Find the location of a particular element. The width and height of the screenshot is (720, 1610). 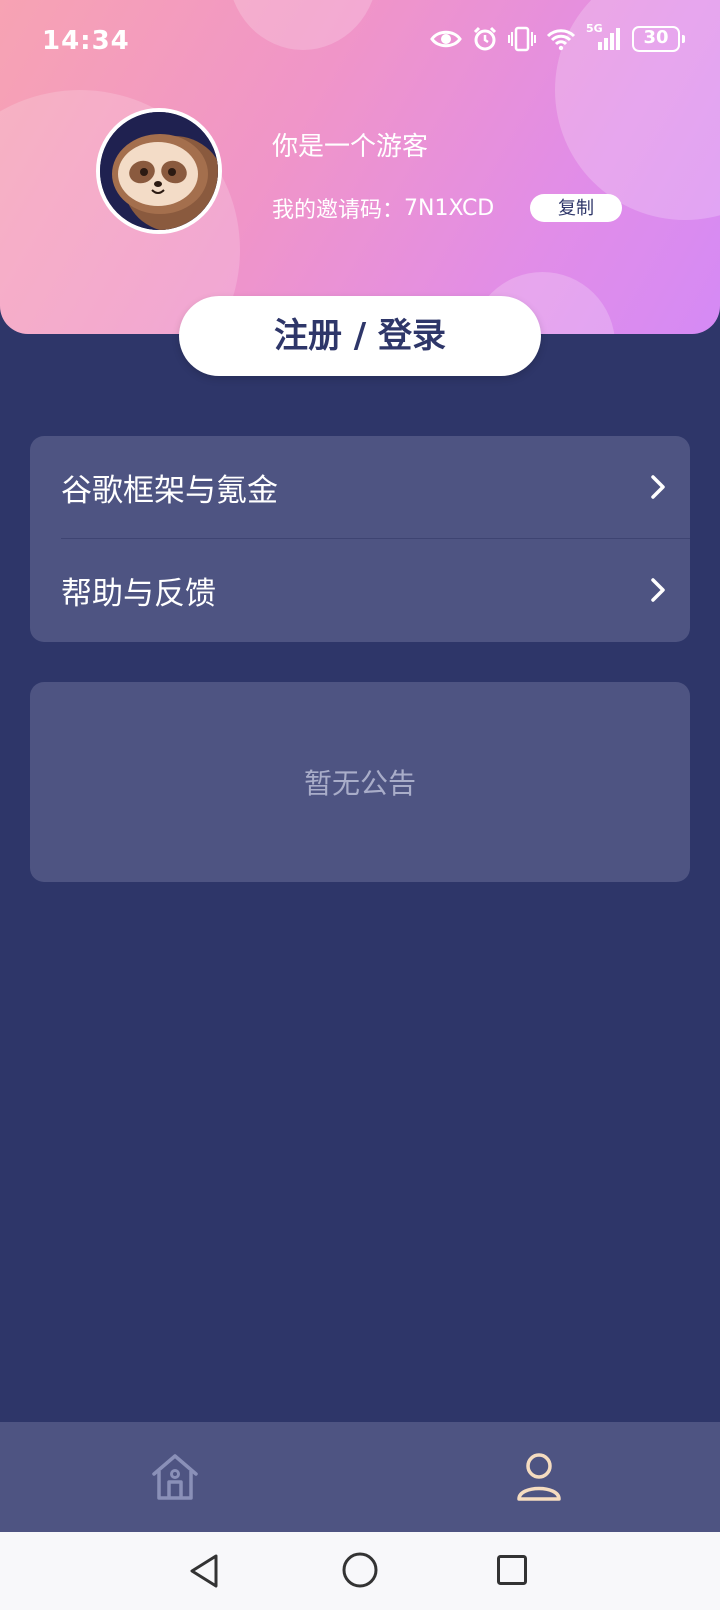

status-icons: 5G 30 is located at coordinates (557, 37).